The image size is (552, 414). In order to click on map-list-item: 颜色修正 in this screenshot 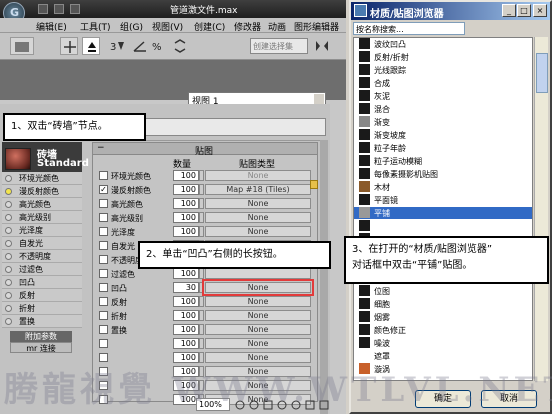, I will do `click(443, 330)`.